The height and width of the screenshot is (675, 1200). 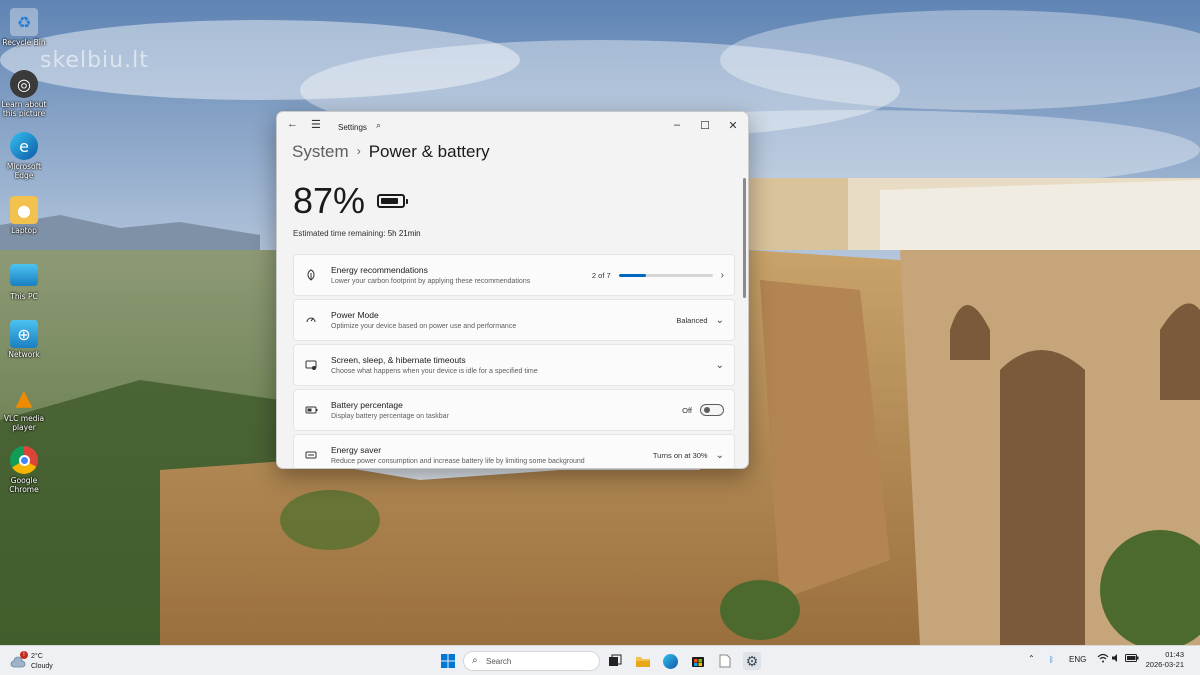 What do you see at coordinates (677, 125) in the screenshot?
I see `minimize-button: –` at bounding box center [677, 125].